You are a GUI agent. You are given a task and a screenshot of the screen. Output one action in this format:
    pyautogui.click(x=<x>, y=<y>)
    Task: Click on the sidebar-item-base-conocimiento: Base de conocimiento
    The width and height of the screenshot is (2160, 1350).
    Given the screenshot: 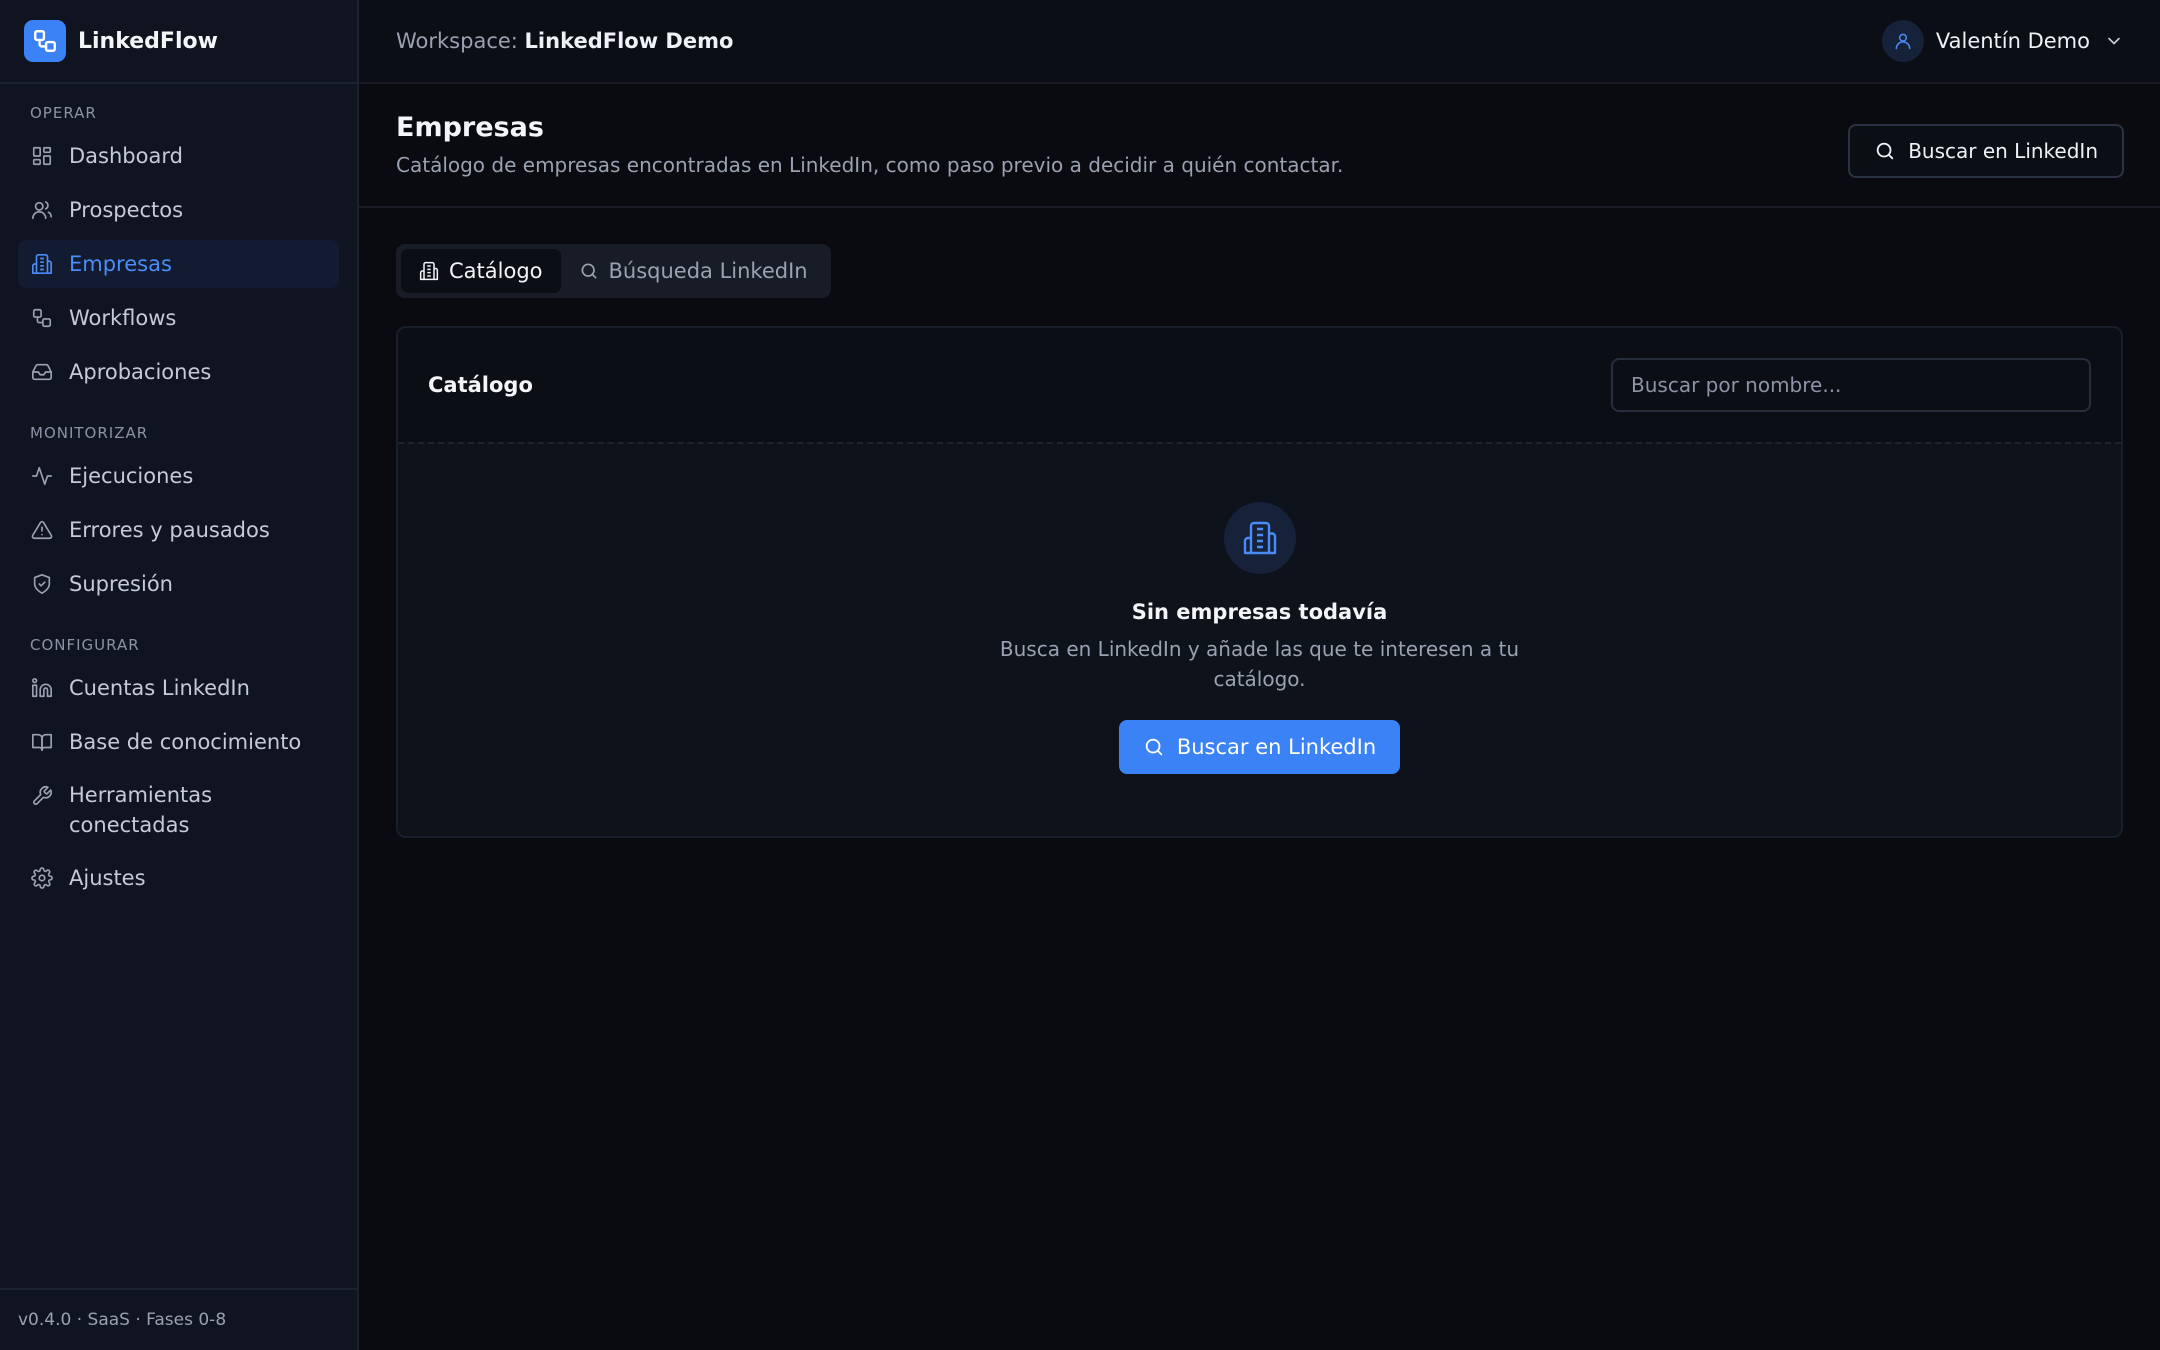 What is the action you would take?
    pyautogui.click(x=178, y=742)
    